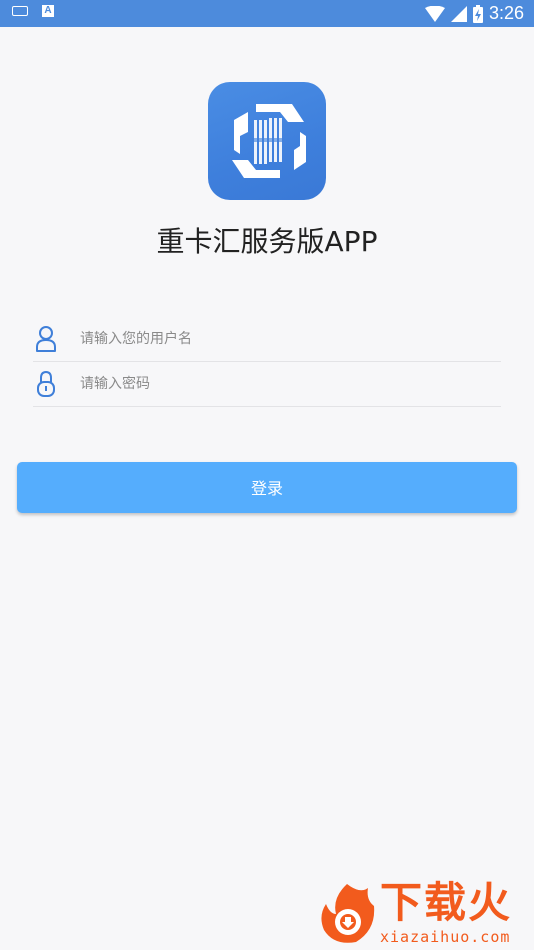 This screenshot has height=950, width=534. What do you see at coordinates (477, 13) in the screenshot?
I see `battery-icon` at bounding box center [477, 13].